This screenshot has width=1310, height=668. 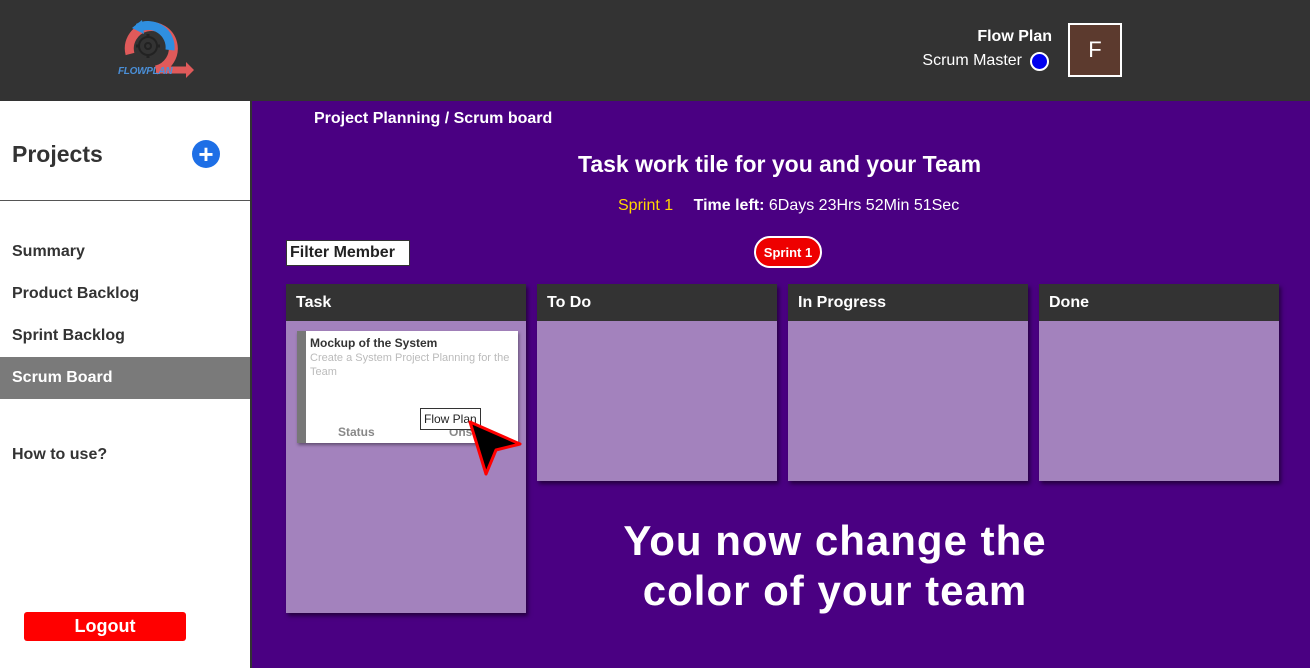 I want to click on role-color-dot, so click(x=1039, y=61).